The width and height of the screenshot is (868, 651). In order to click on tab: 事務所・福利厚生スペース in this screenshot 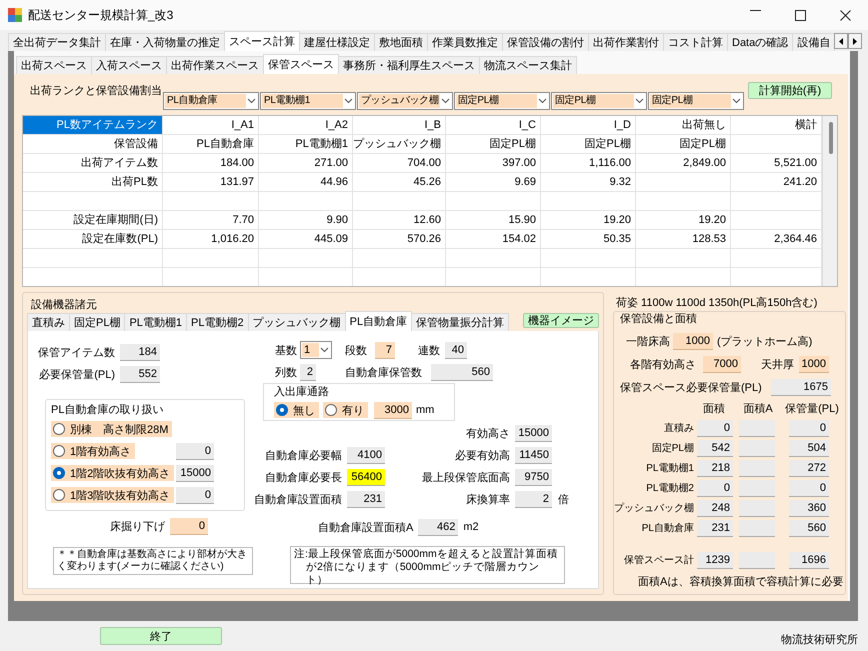, I will do `click(409, 65)`.